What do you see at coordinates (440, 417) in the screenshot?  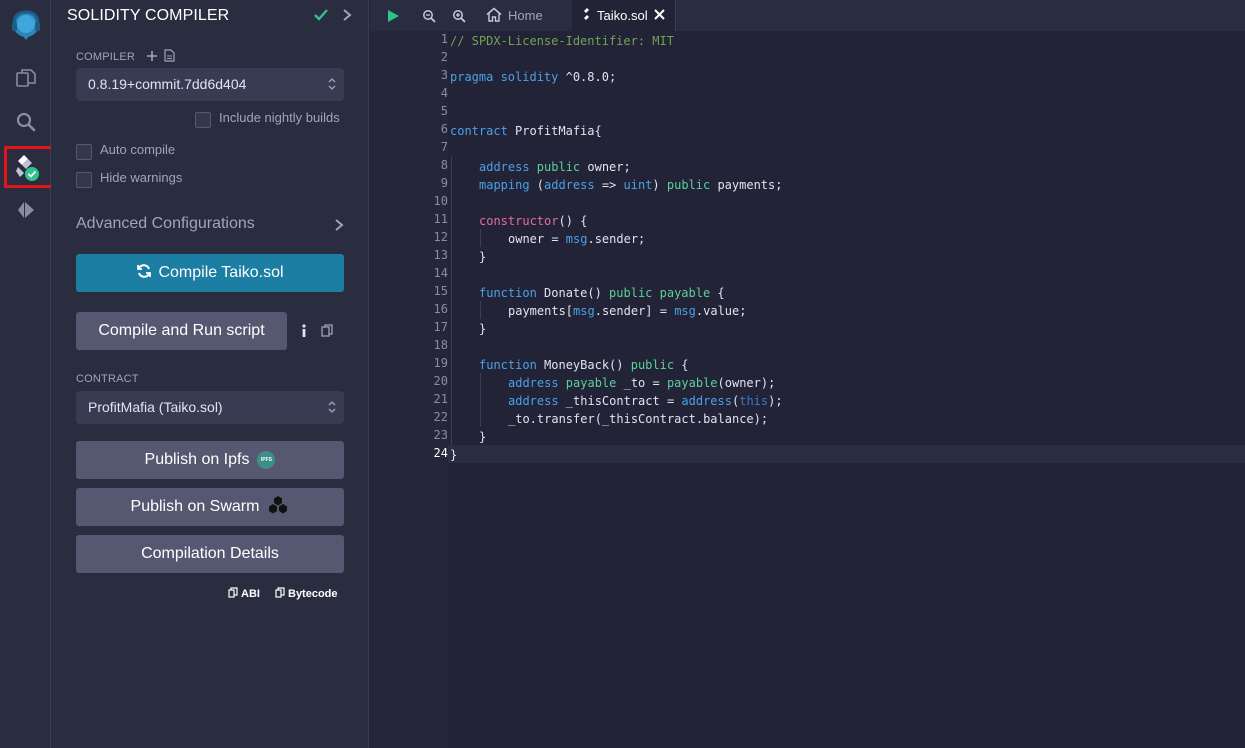 I see `line-number: 22` at bounding box center [440, 417].